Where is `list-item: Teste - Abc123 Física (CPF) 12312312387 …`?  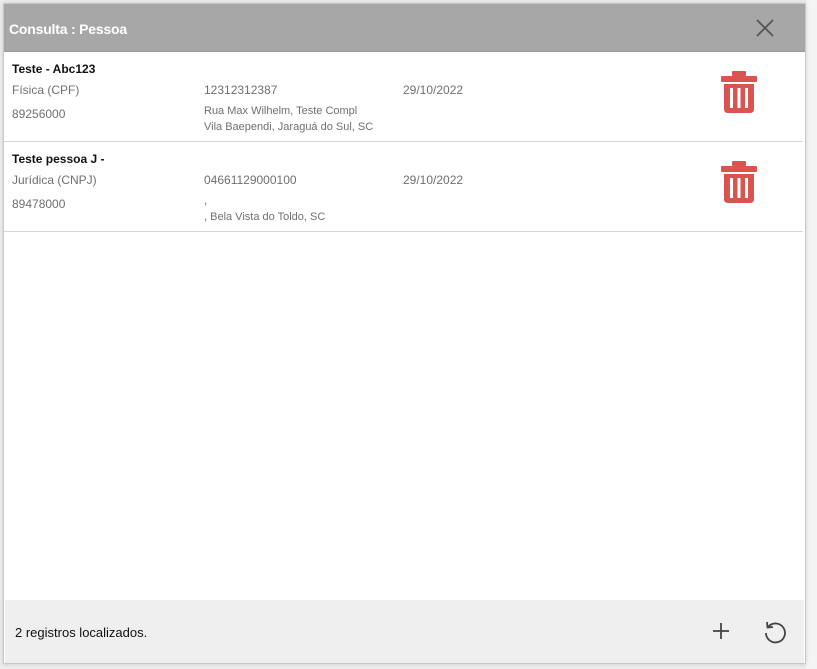 list-item: Teste - Abc123 Física (CPF) 12312312387 … is located at coordinates (403, 97).